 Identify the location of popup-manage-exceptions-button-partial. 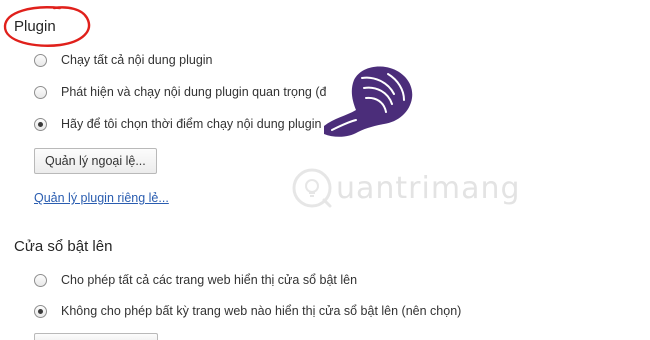
(96, 336).